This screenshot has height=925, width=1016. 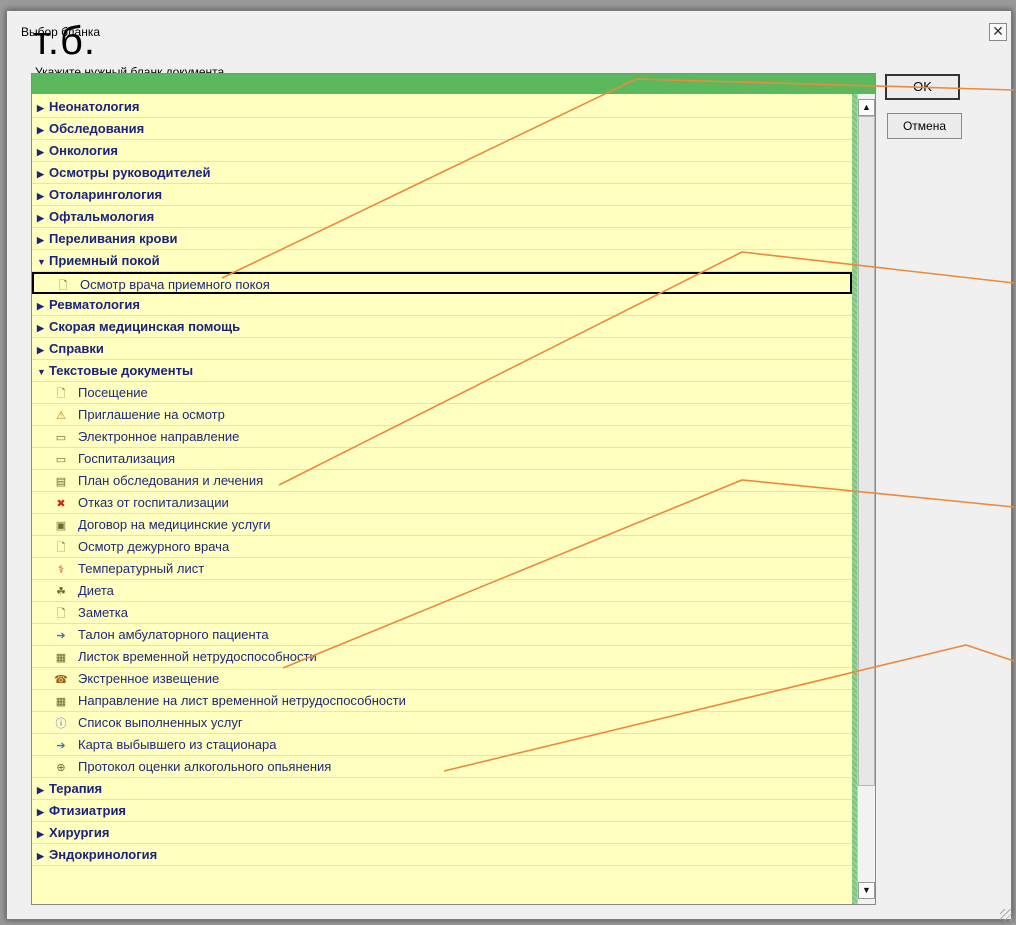 I want to click on tree-item: ⓘ Список выполненных услуг, so click(x=442, y=723).